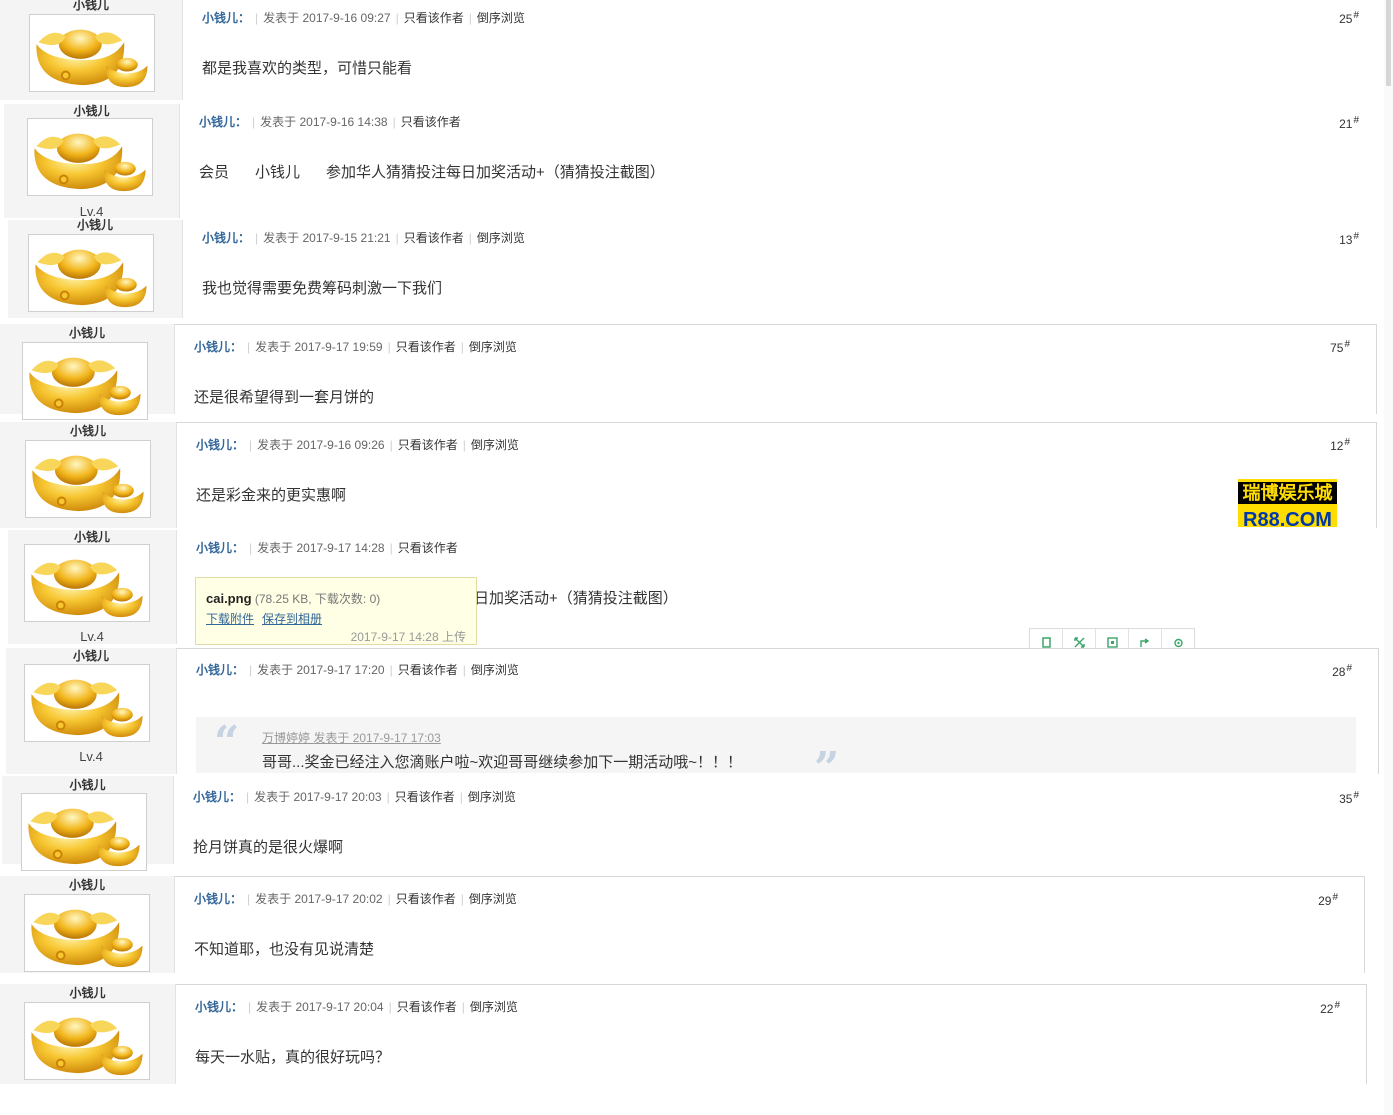 This screenshot has height=1115, width=1393. I want to click on floor-number: 21#, so click(1349, 123).